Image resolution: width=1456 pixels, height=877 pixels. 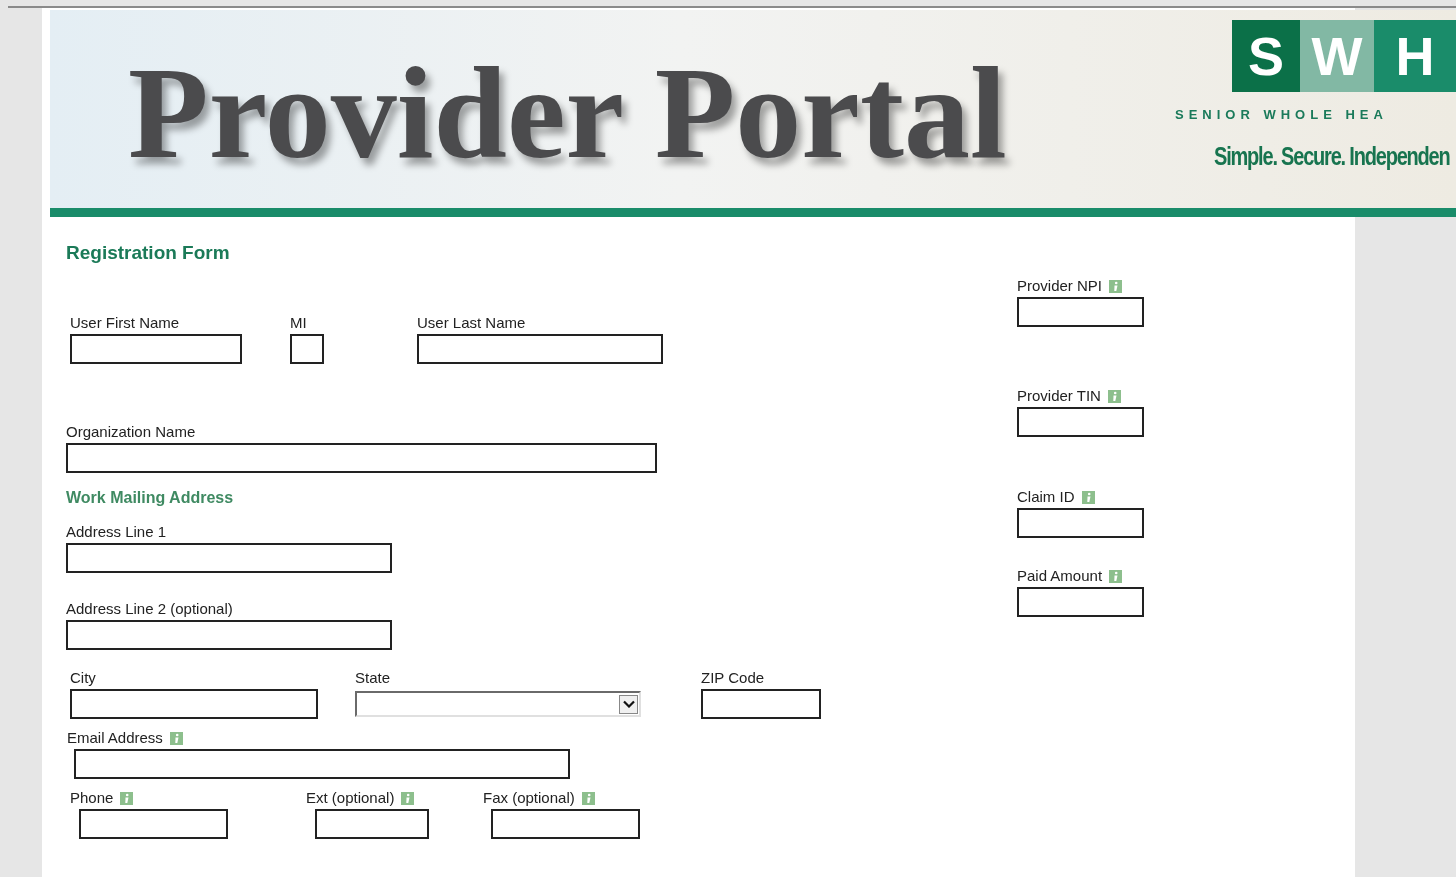 I want to click on field-label: Provider TIN, so click(x=1059, y=396).